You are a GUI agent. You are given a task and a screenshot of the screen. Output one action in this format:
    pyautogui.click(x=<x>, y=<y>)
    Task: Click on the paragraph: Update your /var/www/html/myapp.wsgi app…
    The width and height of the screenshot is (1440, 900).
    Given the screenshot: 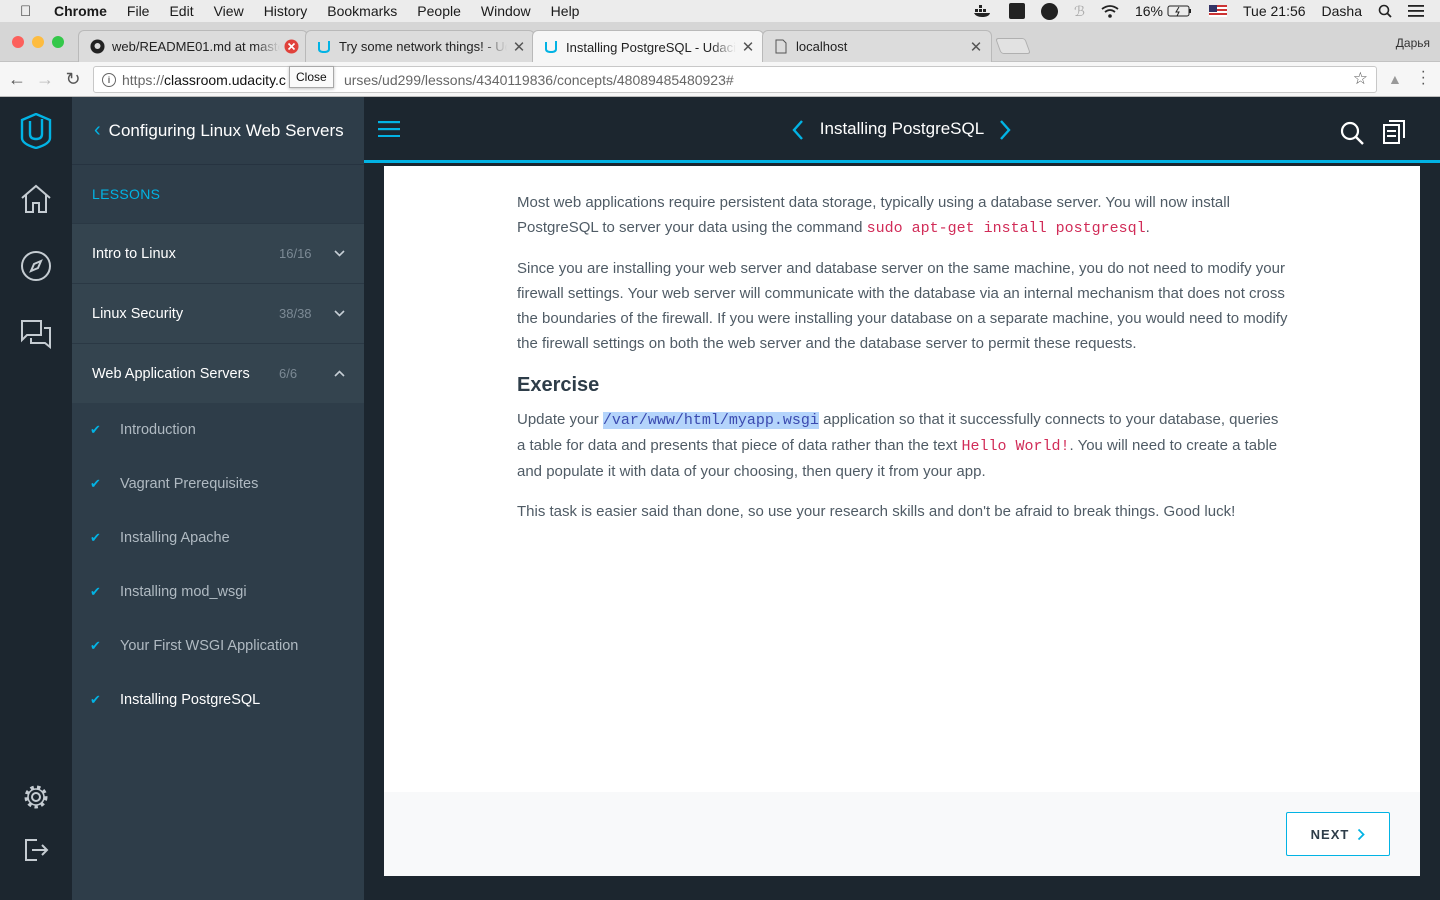 What is the action you would take?
    pyautogui.click(x=898, y=445)
    